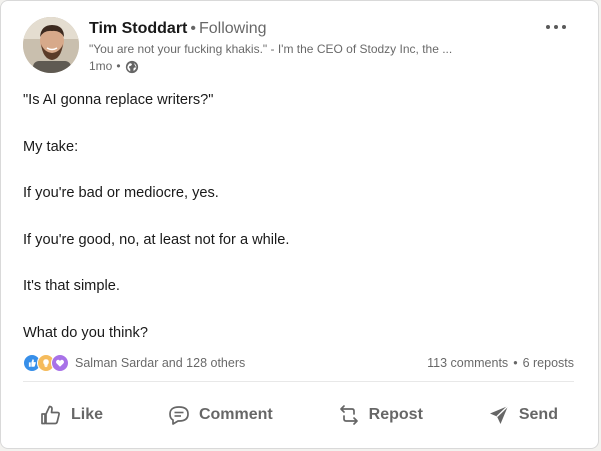 This screenshot has height=451, width=601. Describe the element at coordinates (179, 415) in the screenshot. I see `comment-icon` at that location.